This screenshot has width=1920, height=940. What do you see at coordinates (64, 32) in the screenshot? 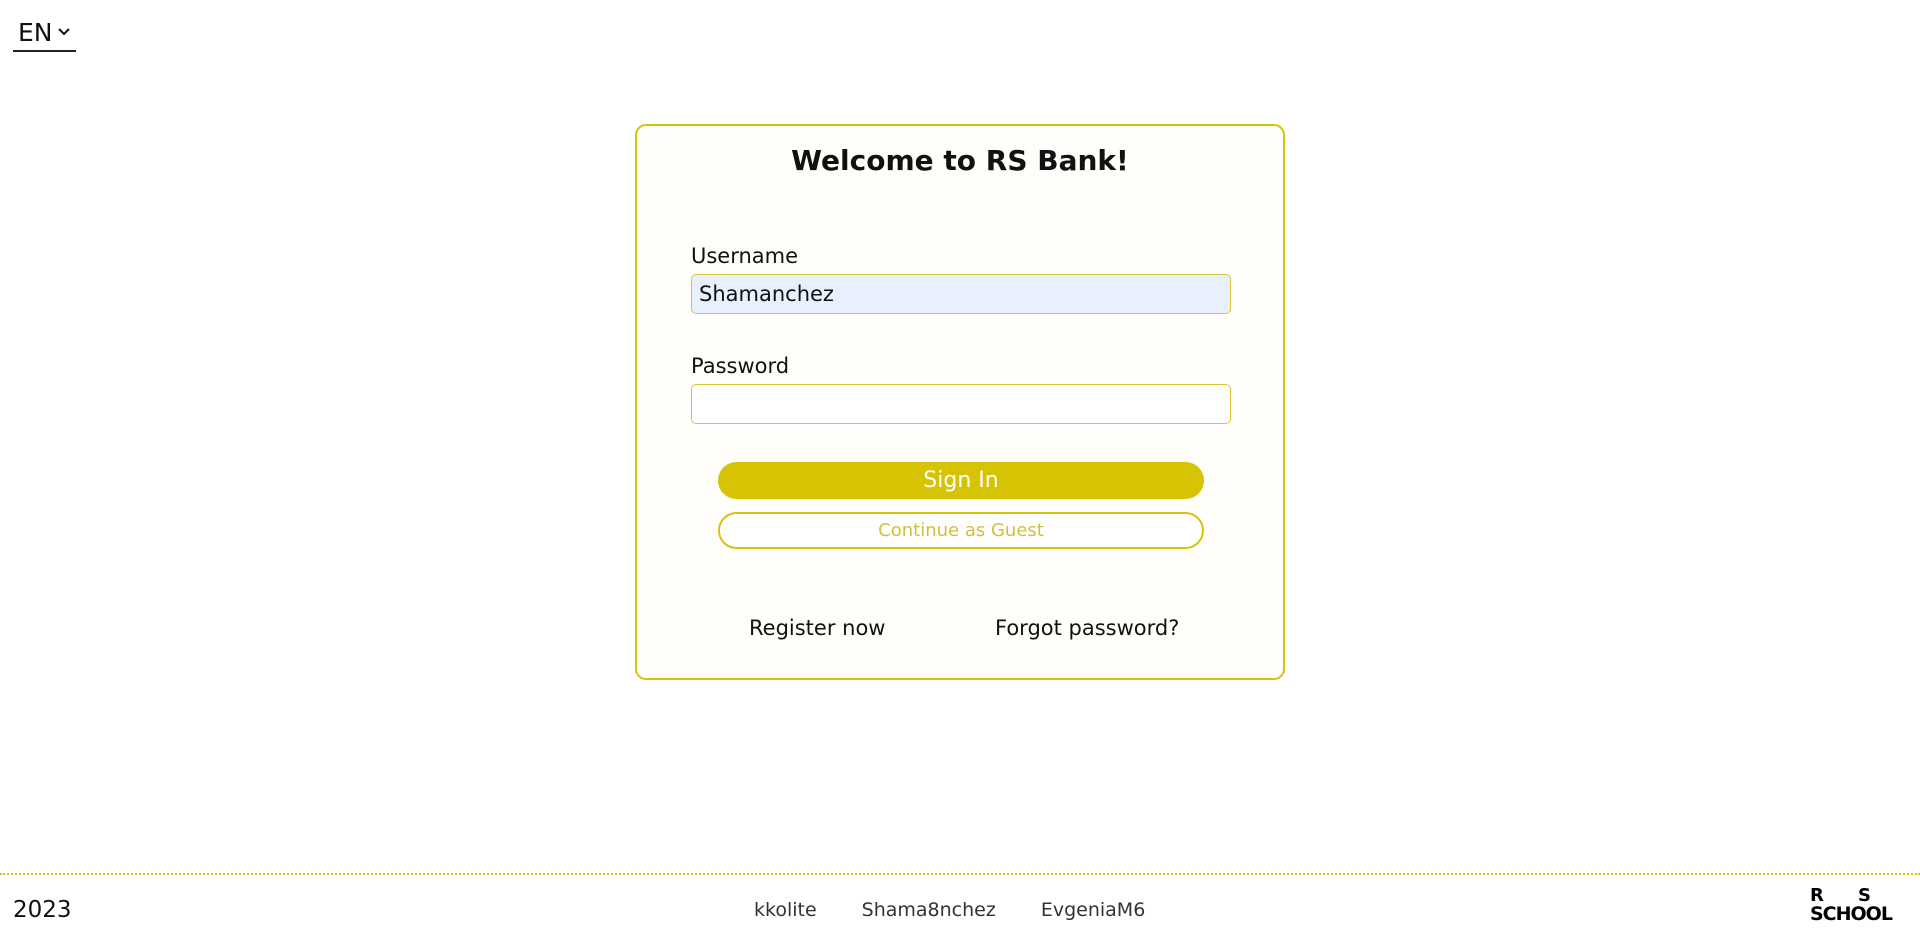
I see `chevron-down-icon` at bounding box center [64, 32].